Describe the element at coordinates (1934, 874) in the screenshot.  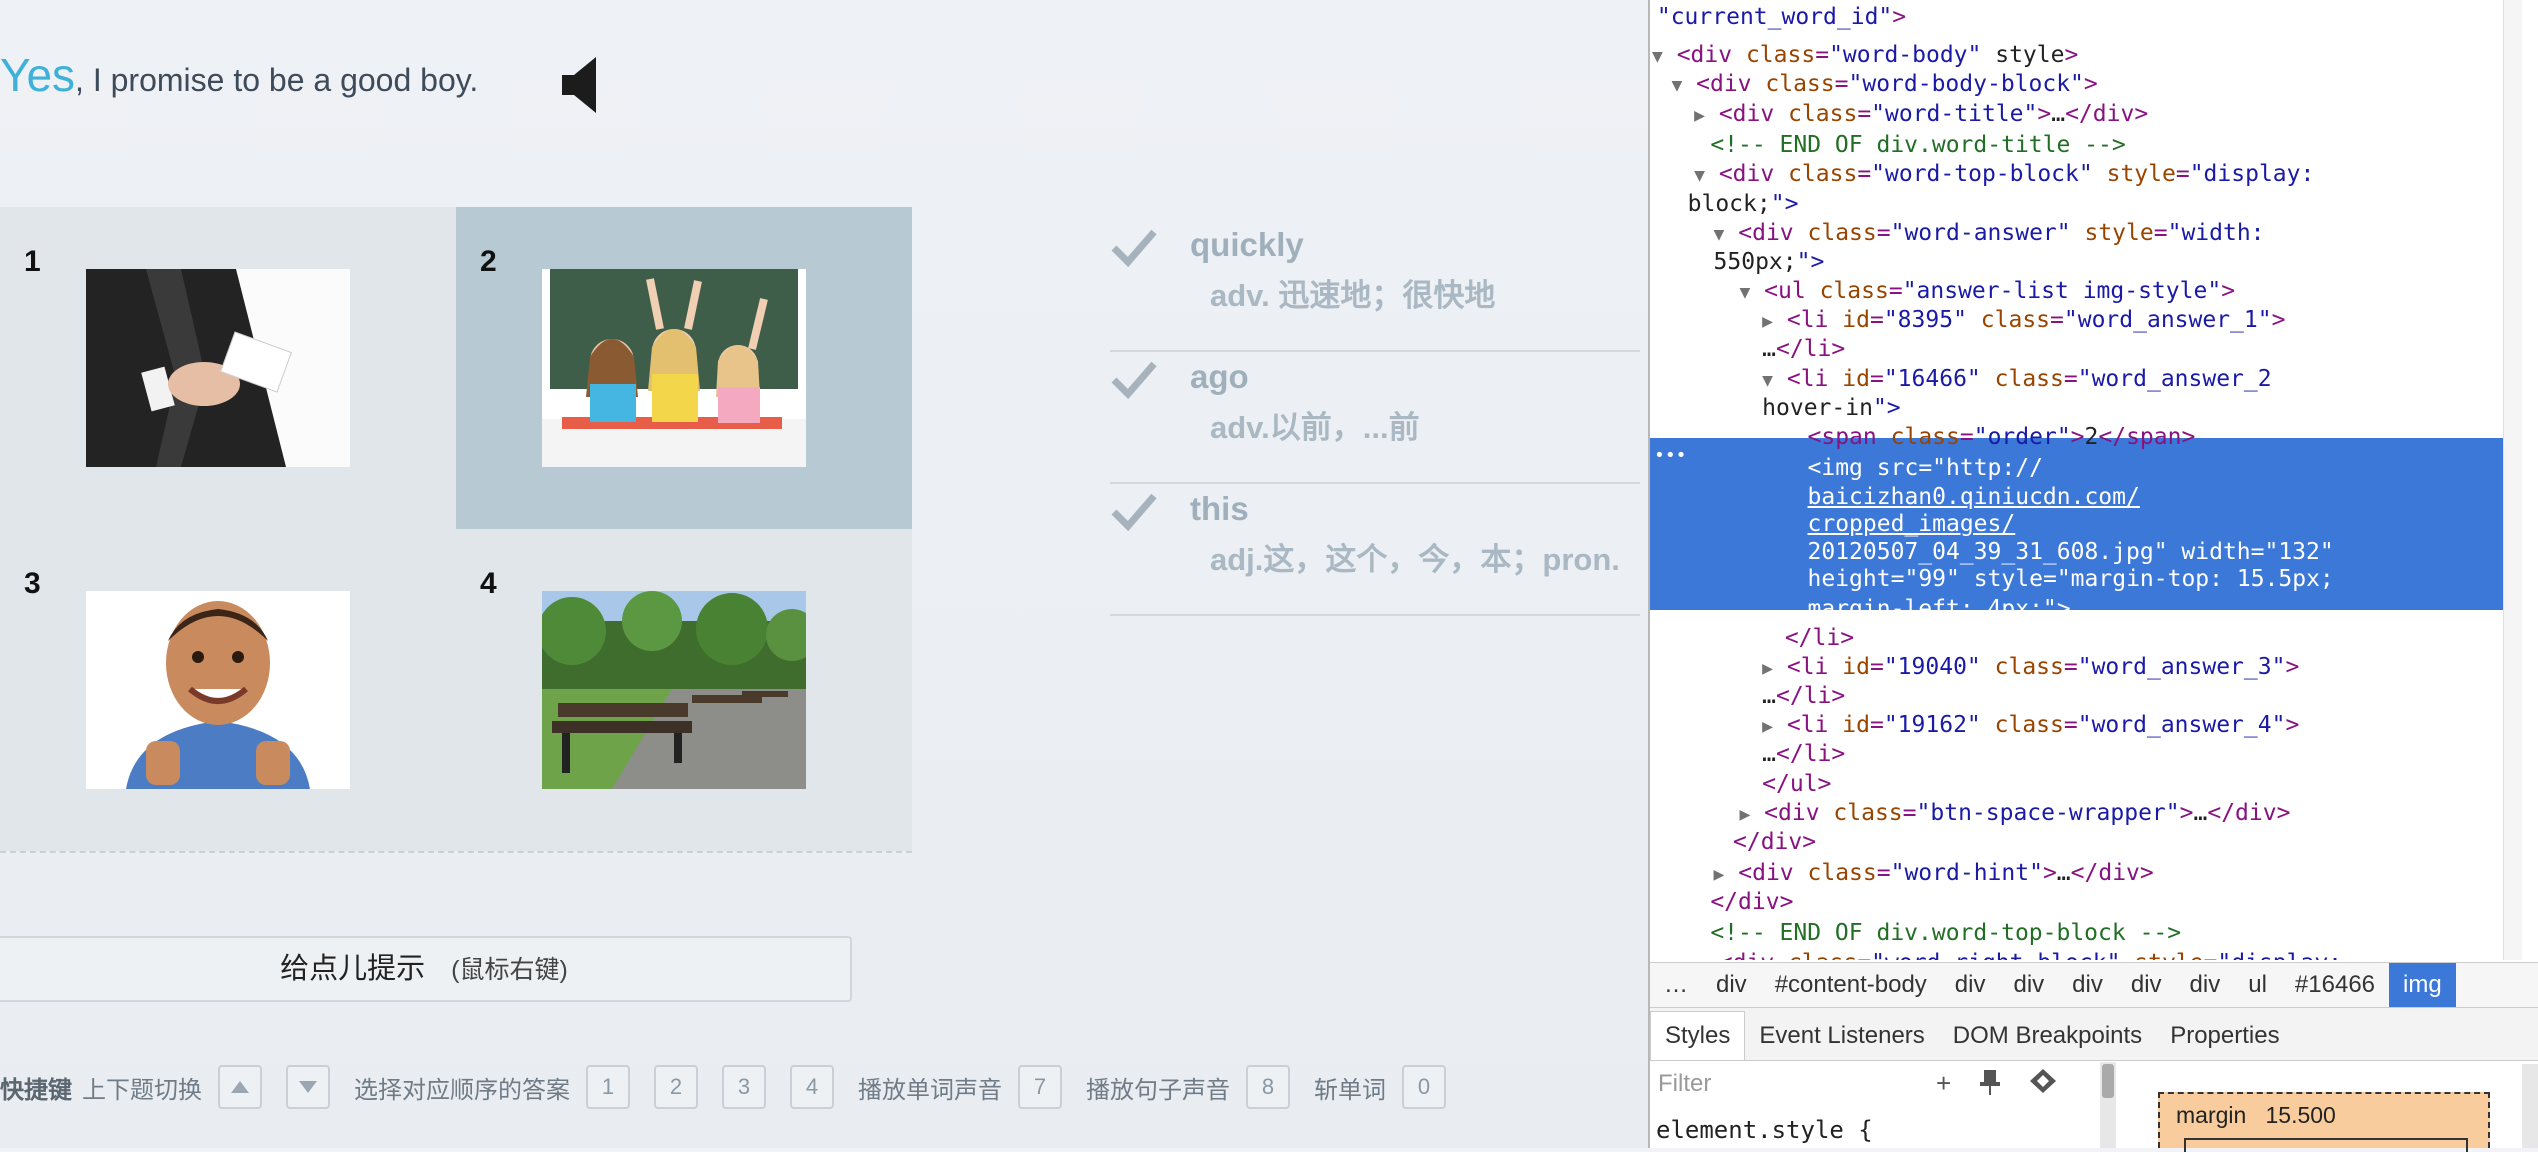
I see `dom-line: ▶ <div class="word-hint">…</div>` at that location.